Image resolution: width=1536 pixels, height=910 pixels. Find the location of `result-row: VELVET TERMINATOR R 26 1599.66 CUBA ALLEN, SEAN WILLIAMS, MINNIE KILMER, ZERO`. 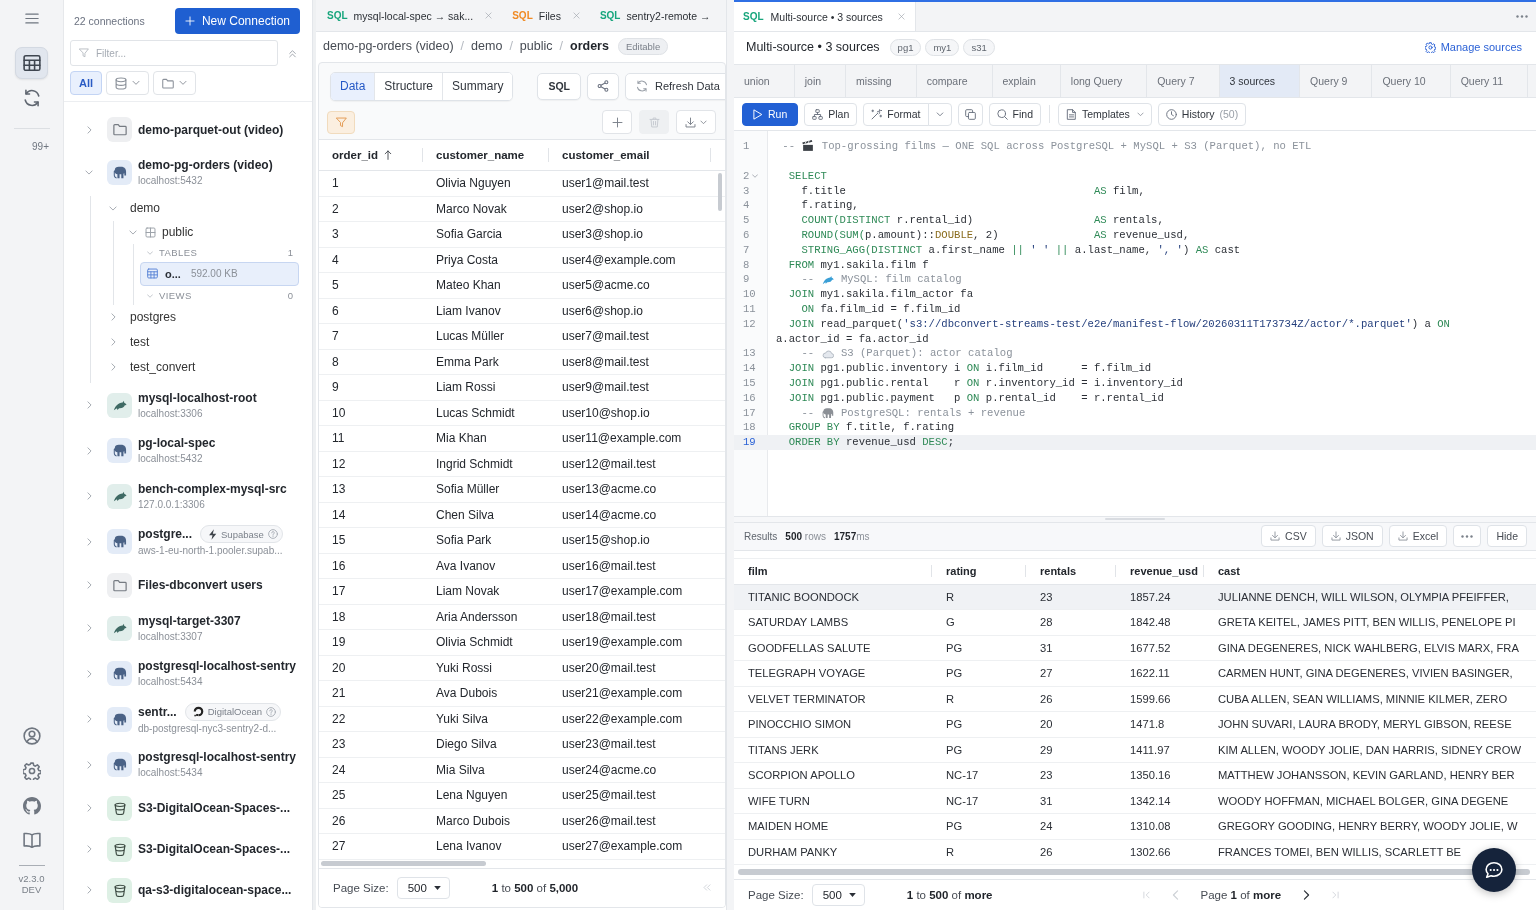

result-row: VELVET TERMINATOR R 26 1599.66 CUBA ALLEN, SEAN WILLIAMS, MINNIE KILMER, ZERO is located at coordinates (1135, 699).